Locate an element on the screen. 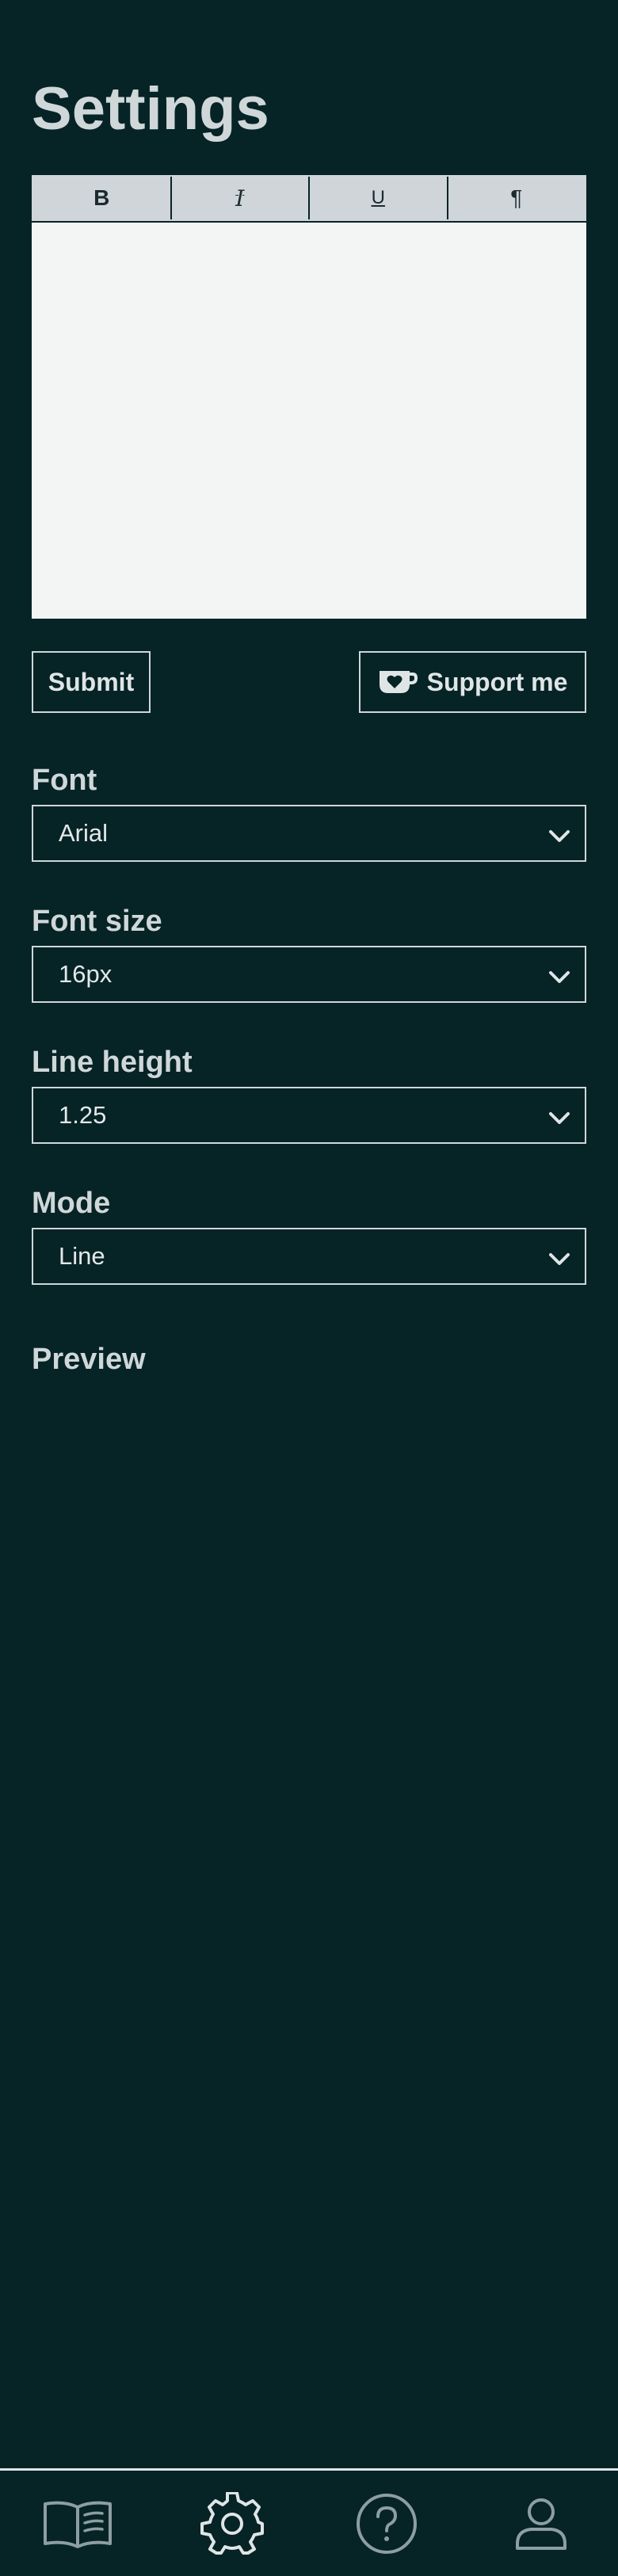  gear-icon is located at coordinates (232, 2523).